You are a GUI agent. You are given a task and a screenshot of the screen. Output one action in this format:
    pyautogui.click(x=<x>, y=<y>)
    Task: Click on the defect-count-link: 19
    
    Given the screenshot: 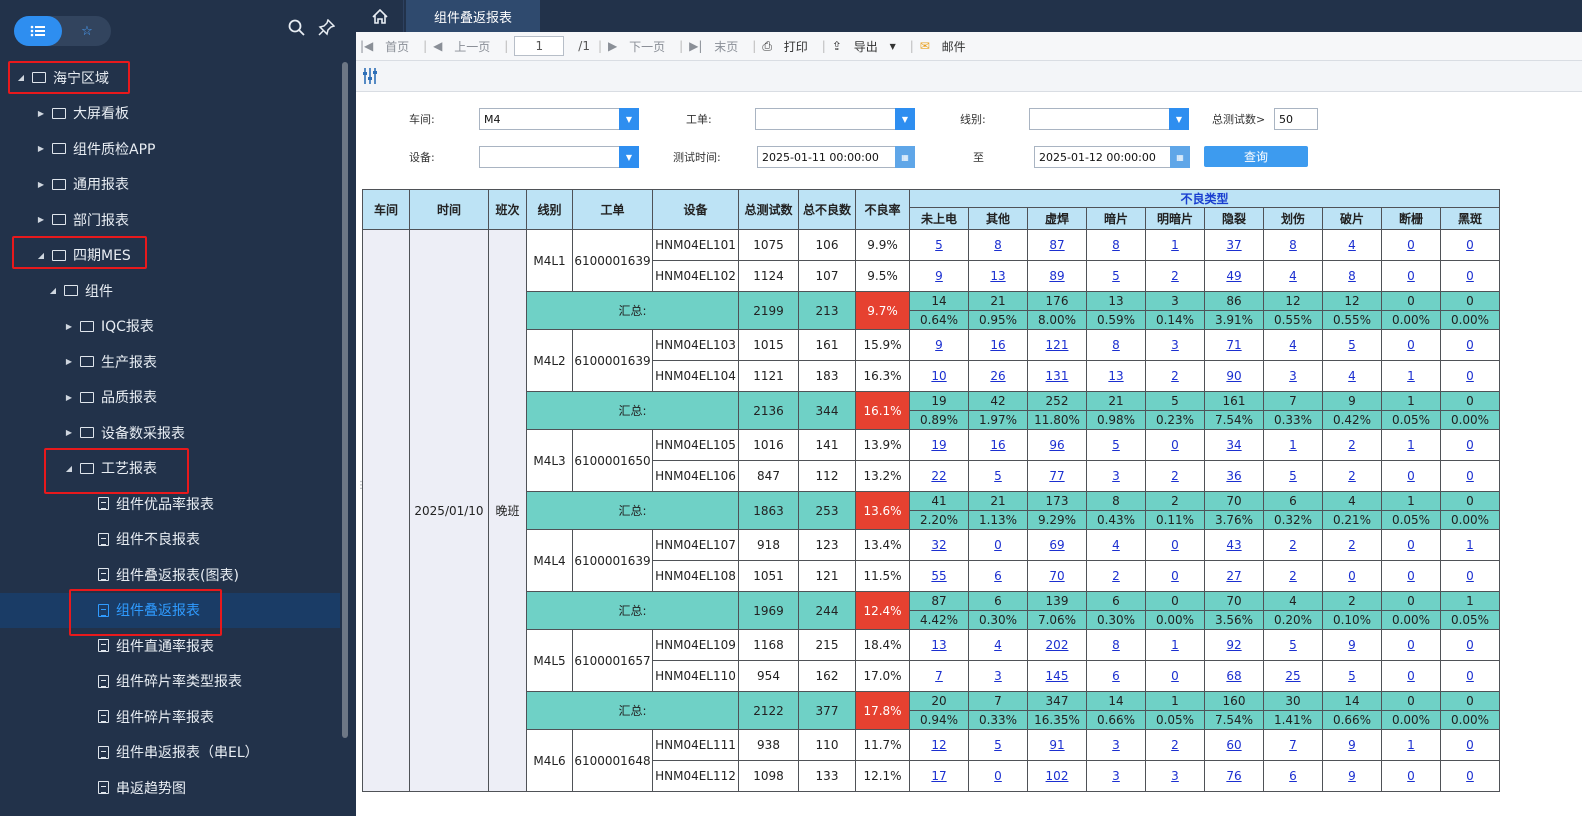 What is the action you would take?
    pyautogui.click(x=938, y=445)
    